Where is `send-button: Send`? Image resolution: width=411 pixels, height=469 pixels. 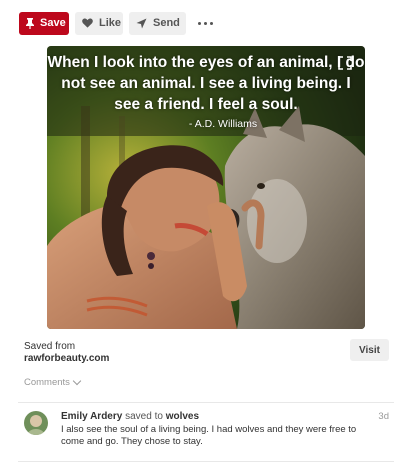
send-button: Send is located at coordinates (157, 23).